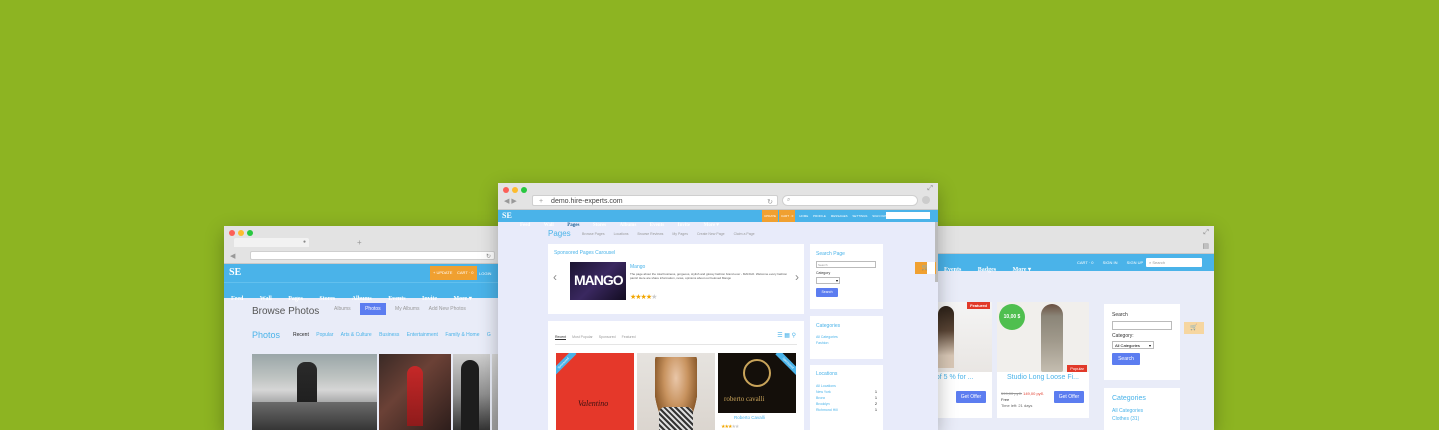 The image size is (1439, 430). What do you see at coordinates (422, 335) in the screenshot?
I see `filter-entertainment: Entertainment` at bounding box center [422, 335].